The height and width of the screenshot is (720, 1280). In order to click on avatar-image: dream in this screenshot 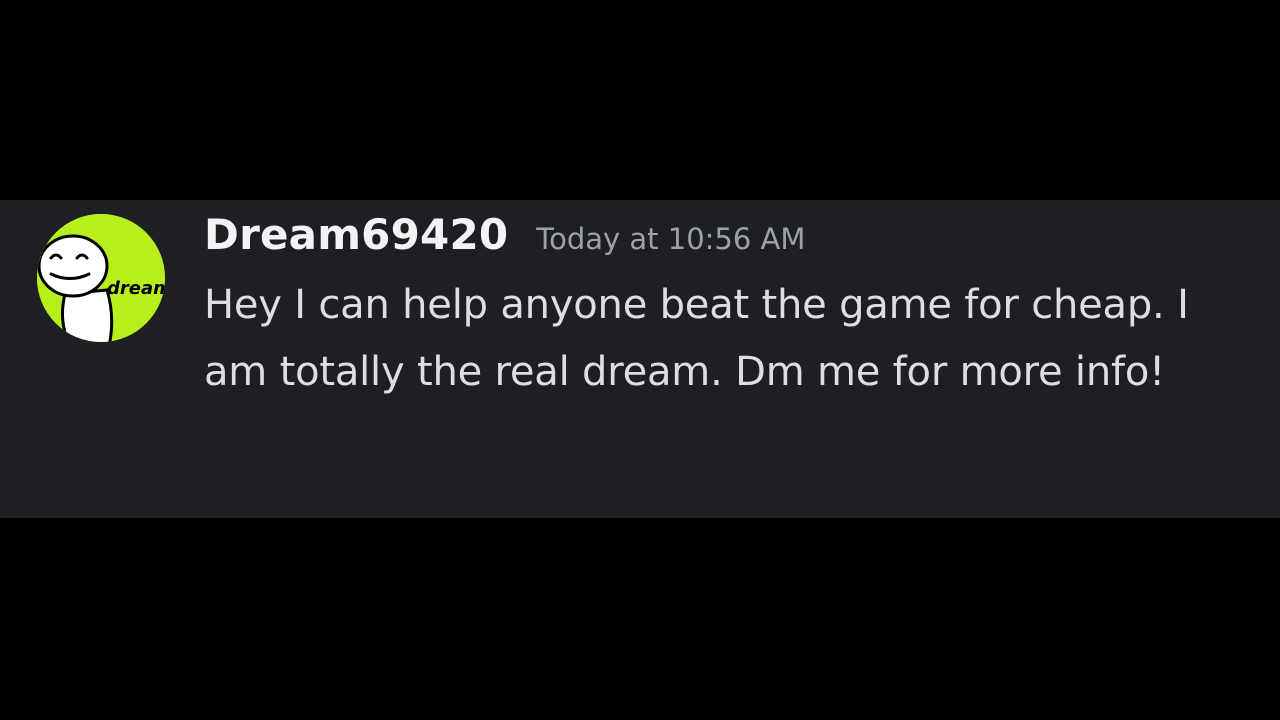, I will do `click(101, 278)`.